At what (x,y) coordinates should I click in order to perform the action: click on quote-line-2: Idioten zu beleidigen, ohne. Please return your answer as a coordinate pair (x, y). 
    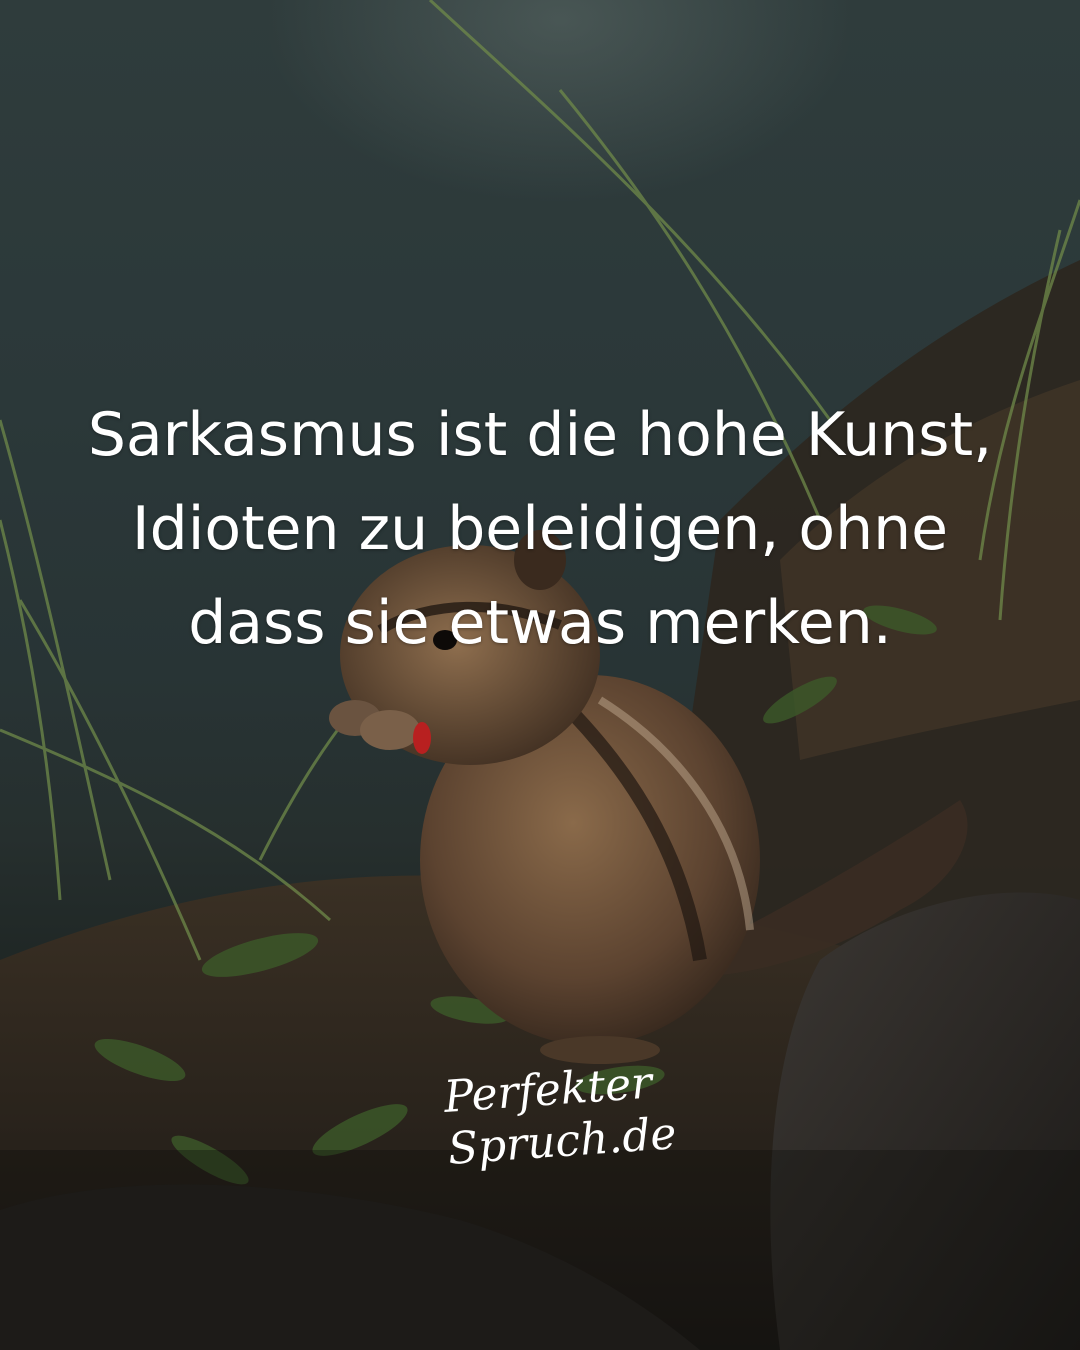
    Looking at the image, I should click on (540, 529).